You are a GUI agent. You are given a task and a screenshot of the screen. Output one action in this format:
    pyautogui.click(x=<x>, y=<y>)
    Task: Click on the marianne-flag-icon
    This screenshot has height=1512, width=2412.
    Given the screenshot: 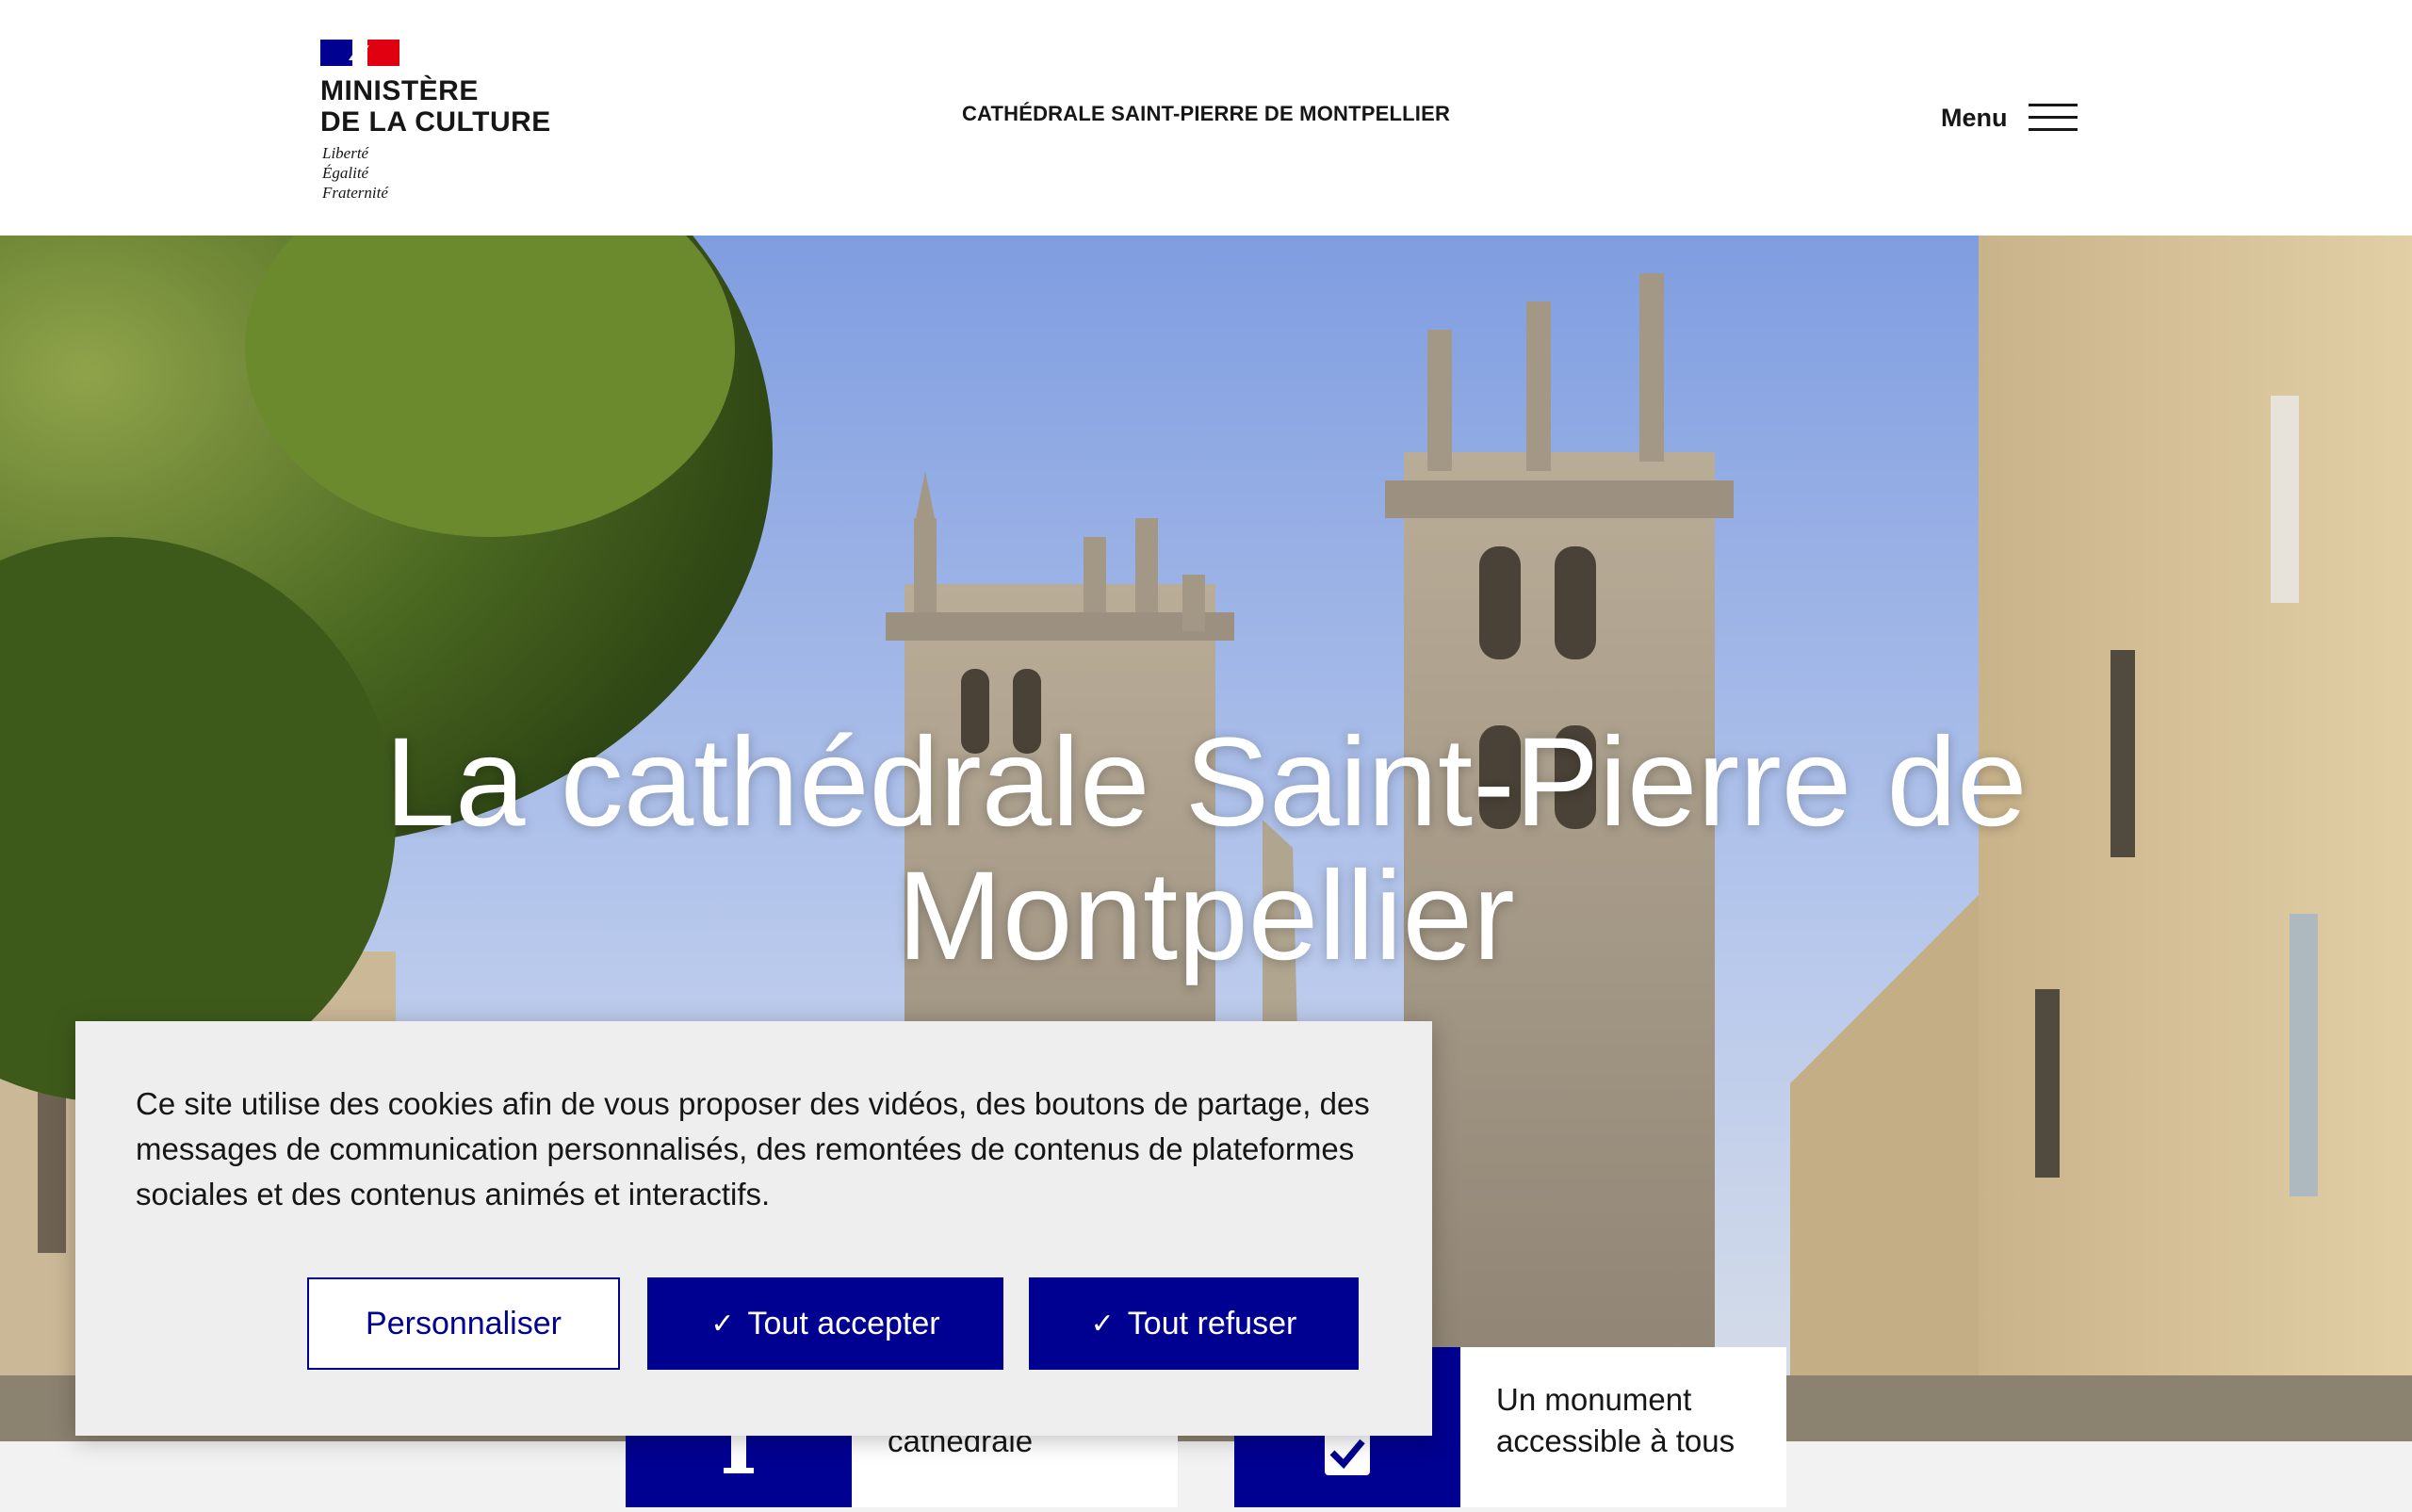 What is the action you would take?
    pyautogui.click(x=359, y=53)
    